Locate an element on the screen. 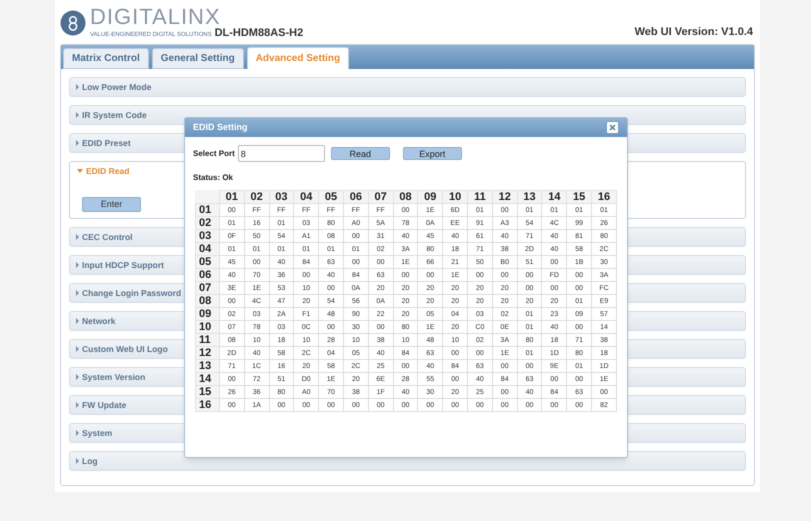  brand-name: DIGITALINX is located at coordinates (155, 17).